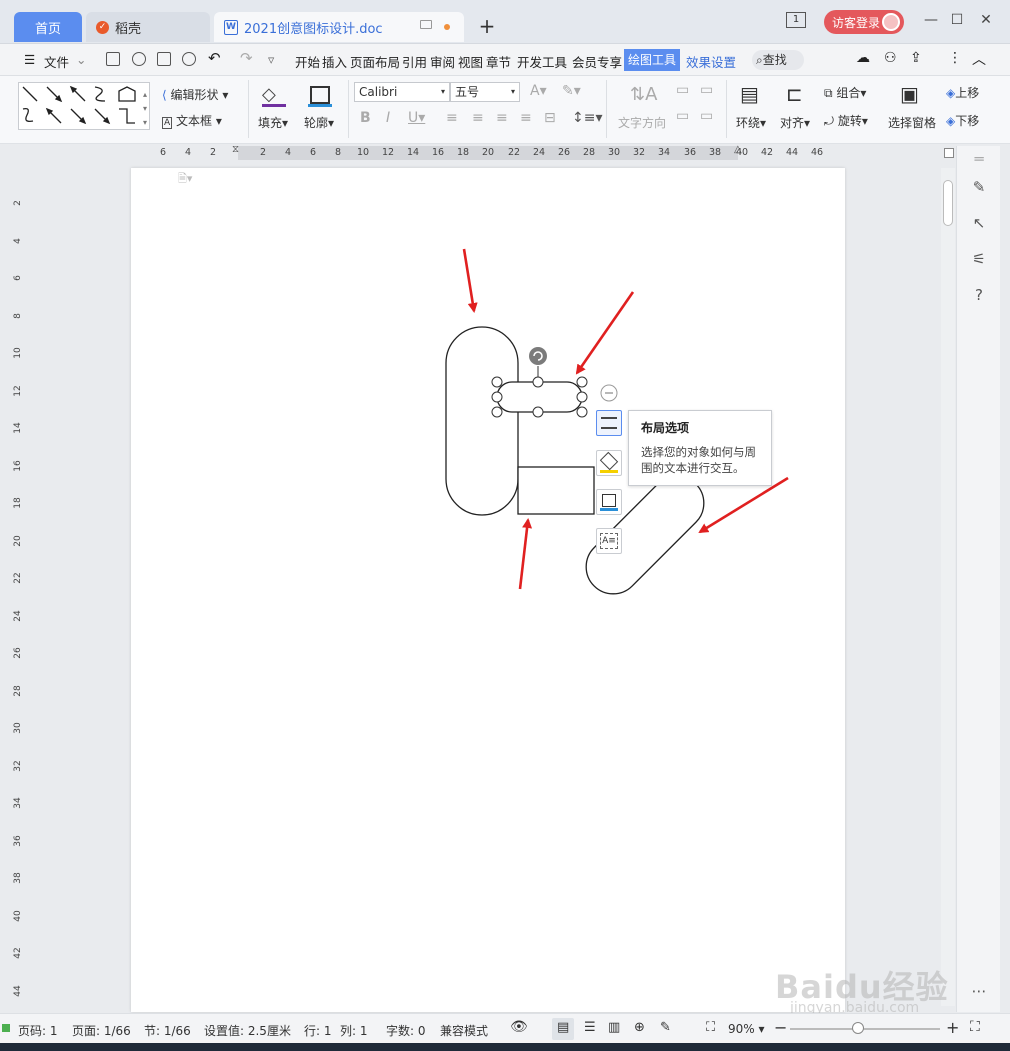 Image resolution: width=1010 pixels, height=1051 pixels. What do you see at coordinates (979, 159) in the screenshot?
I see `collapse-panel-icon: ═` at bounding box center [979, 159].